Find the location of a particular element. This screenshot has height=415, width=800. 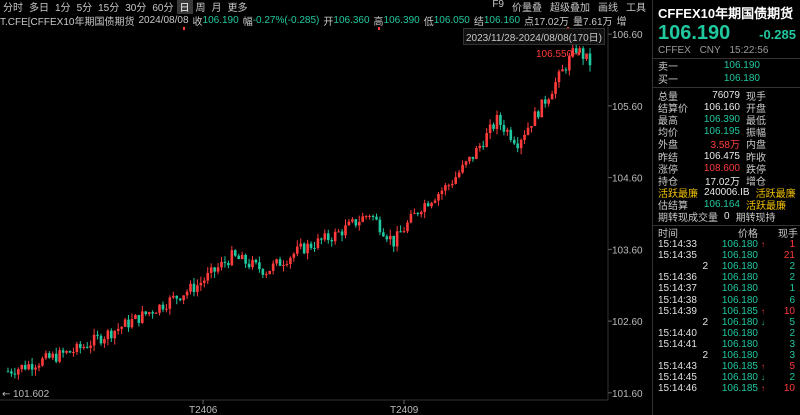

period-tab-day: 日 is located at coordinates (184, 7).